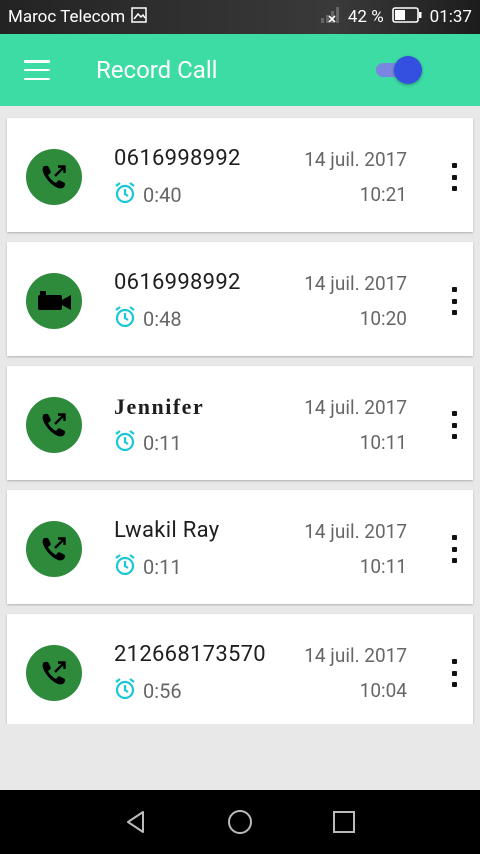 This screenshot has width=480, height=854. I want to click on image-notification-icon, so click(139, 17).